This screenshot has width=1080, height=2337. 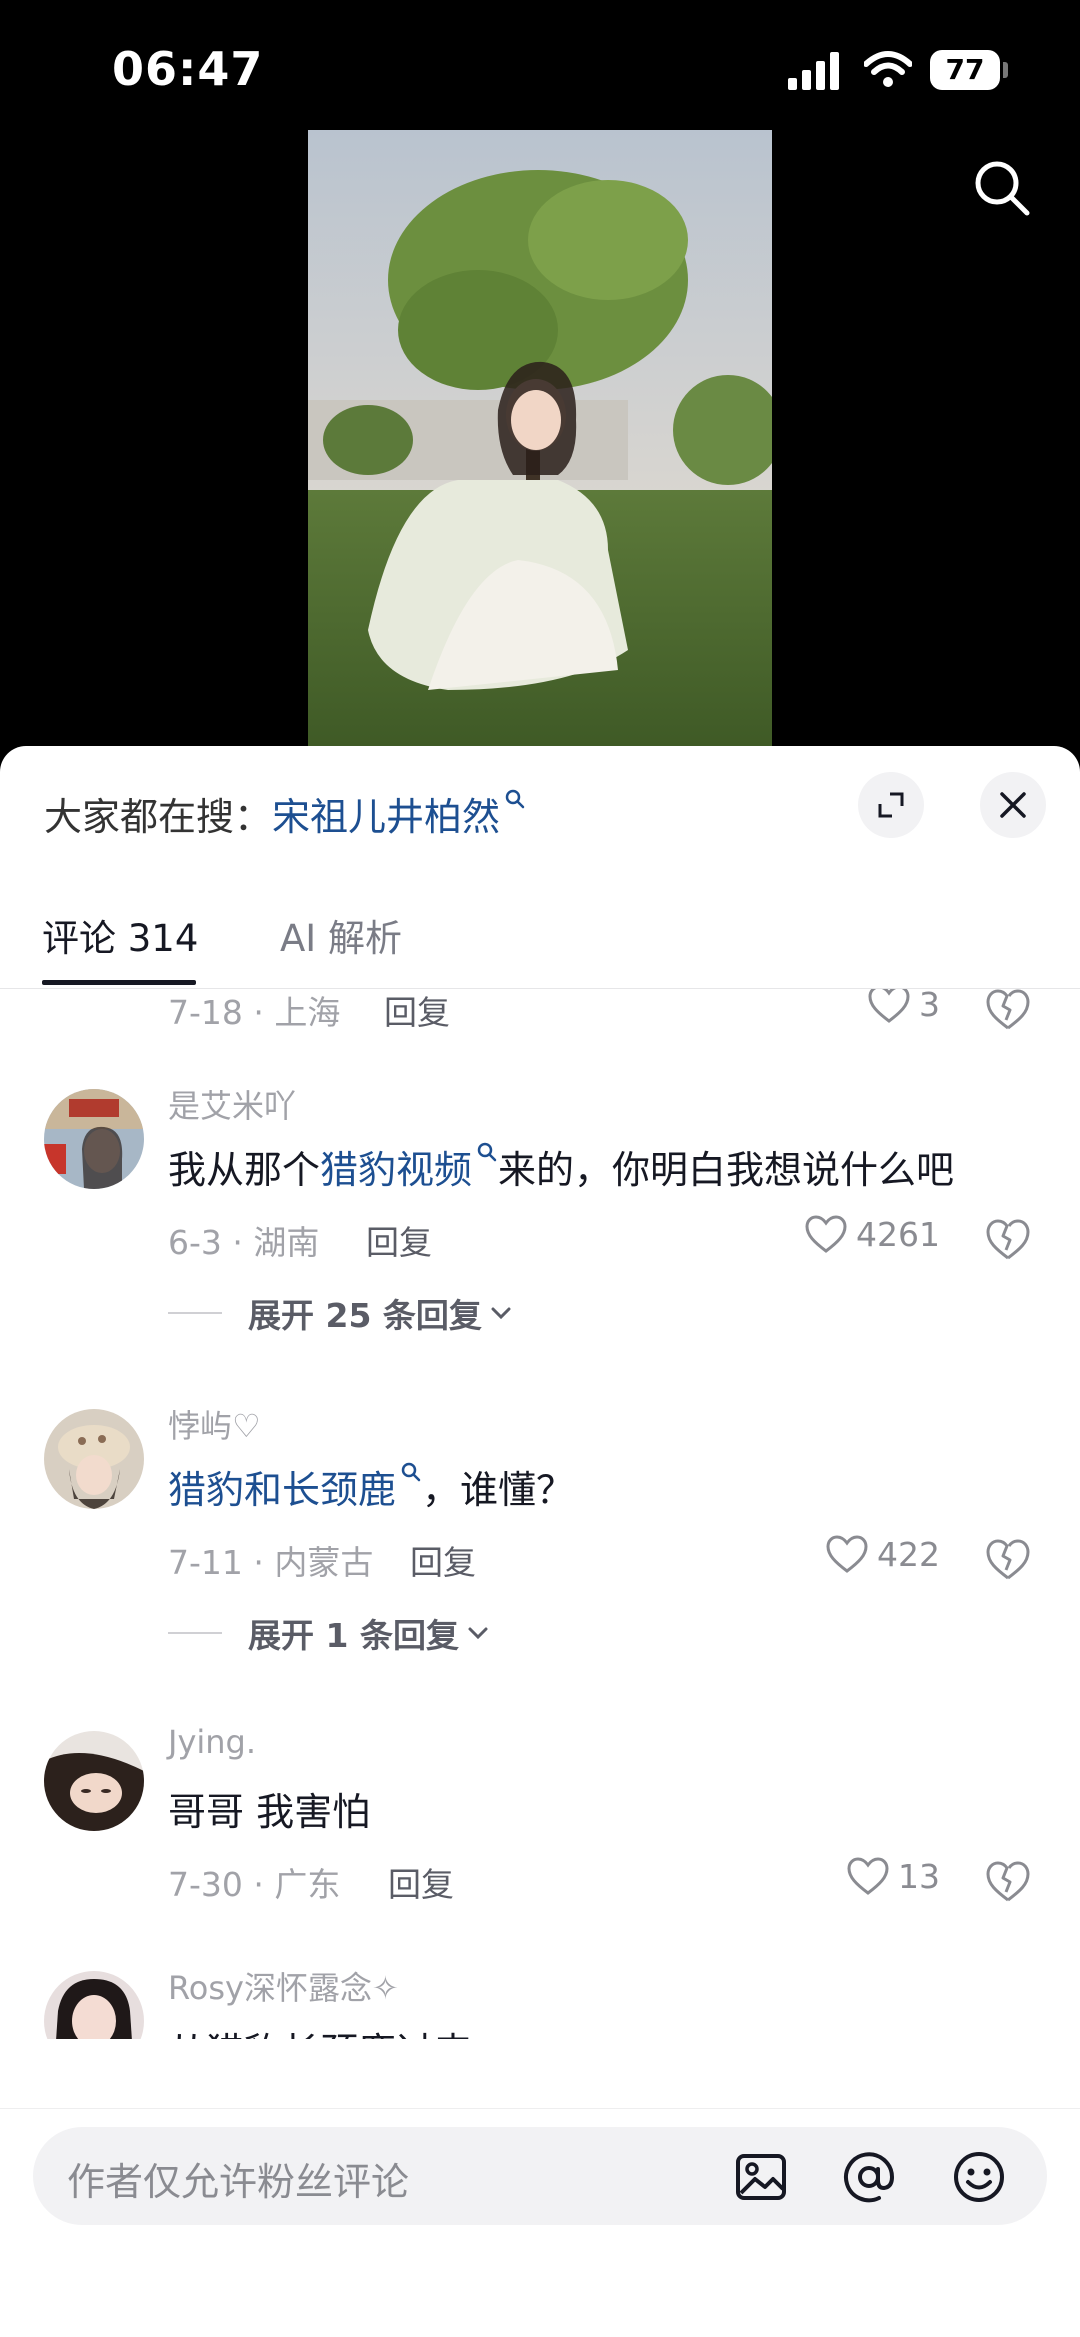 I want to click on comment-username: 是艾米吖, so click(x=232, y=1104).